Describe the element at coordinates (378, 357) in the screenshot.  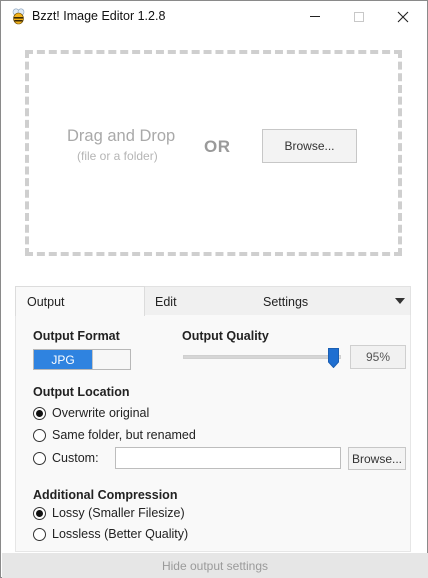
I see `quality-value-field: 95%` at that location.